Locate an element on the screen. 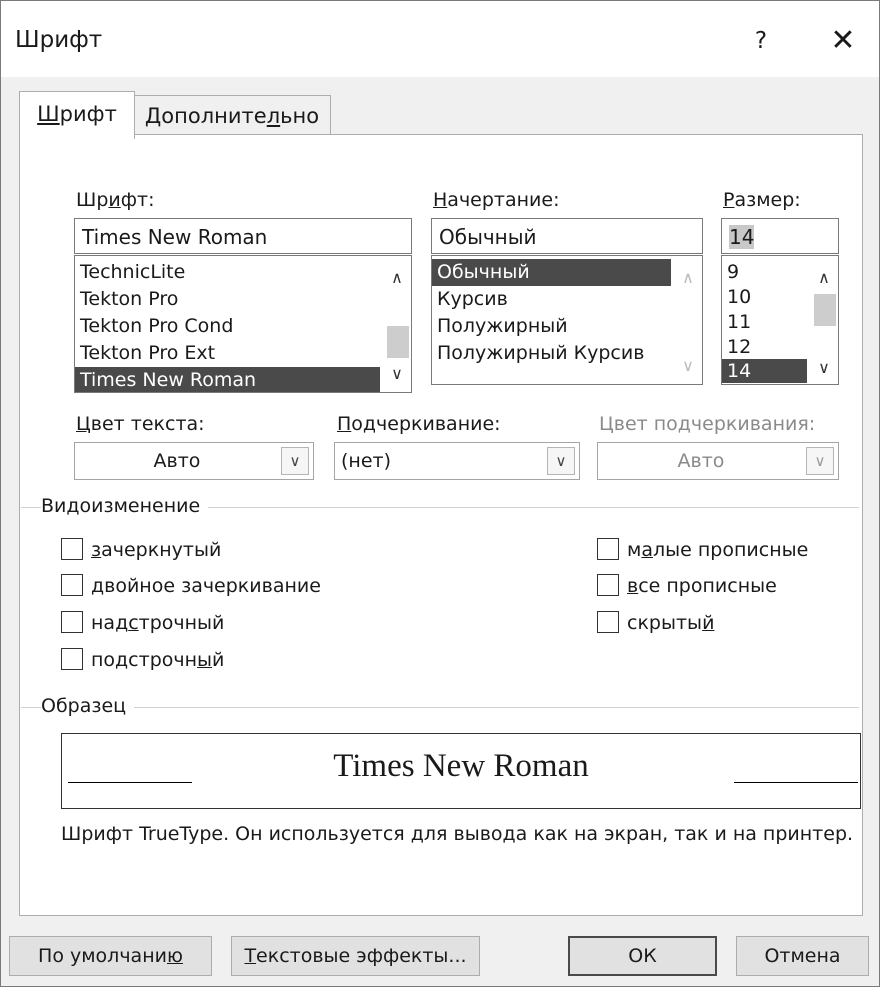 Image resolution: width=880 pixels, height=987 pixels. size-list-item-selected: 14 is located at coordinates (764, 371).